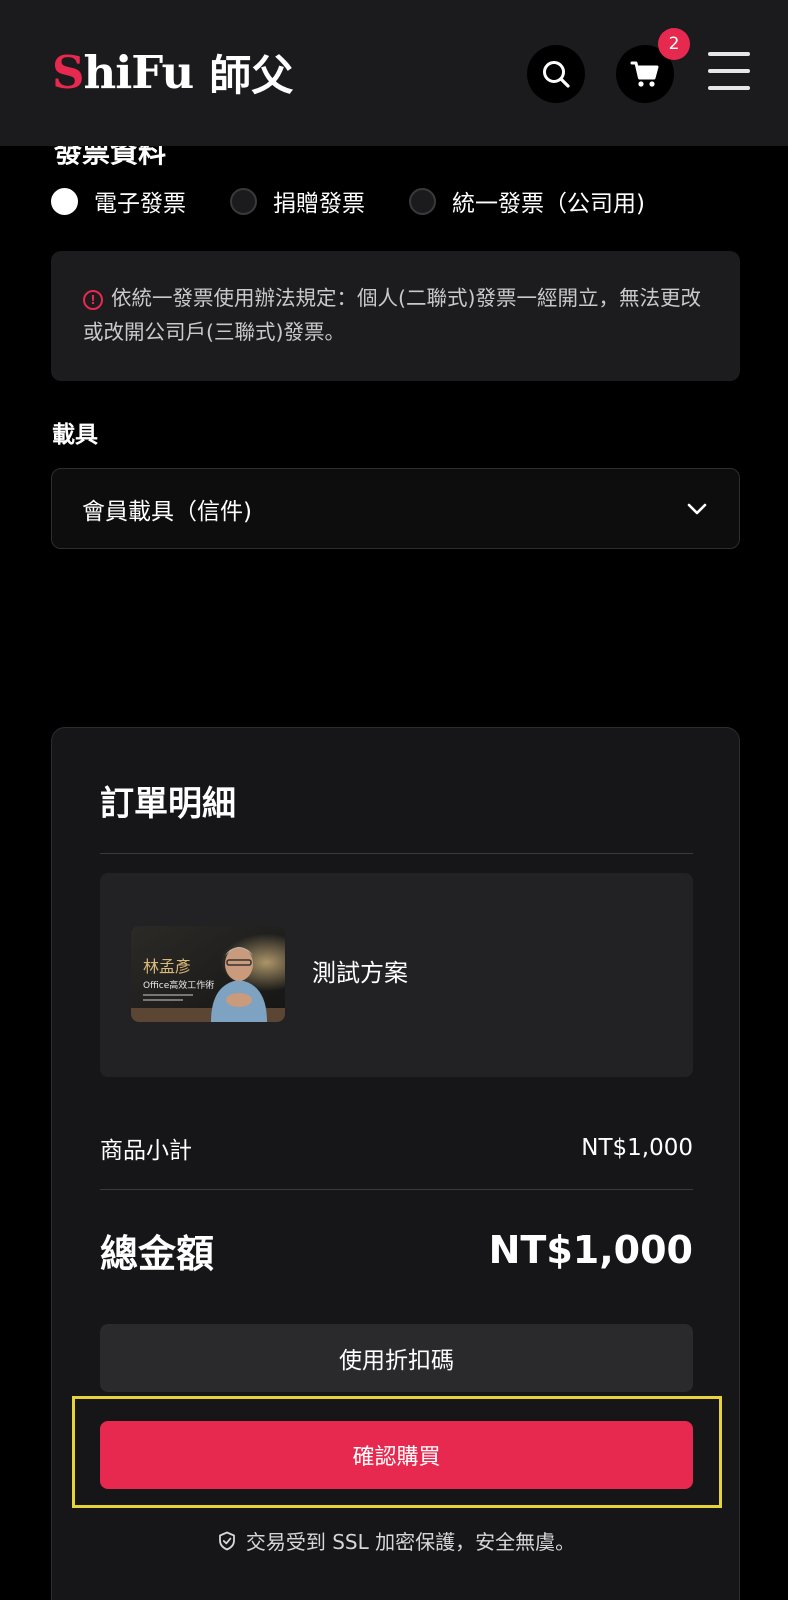  I want to click on svg-text: 林孟彥, so click(167, 966).